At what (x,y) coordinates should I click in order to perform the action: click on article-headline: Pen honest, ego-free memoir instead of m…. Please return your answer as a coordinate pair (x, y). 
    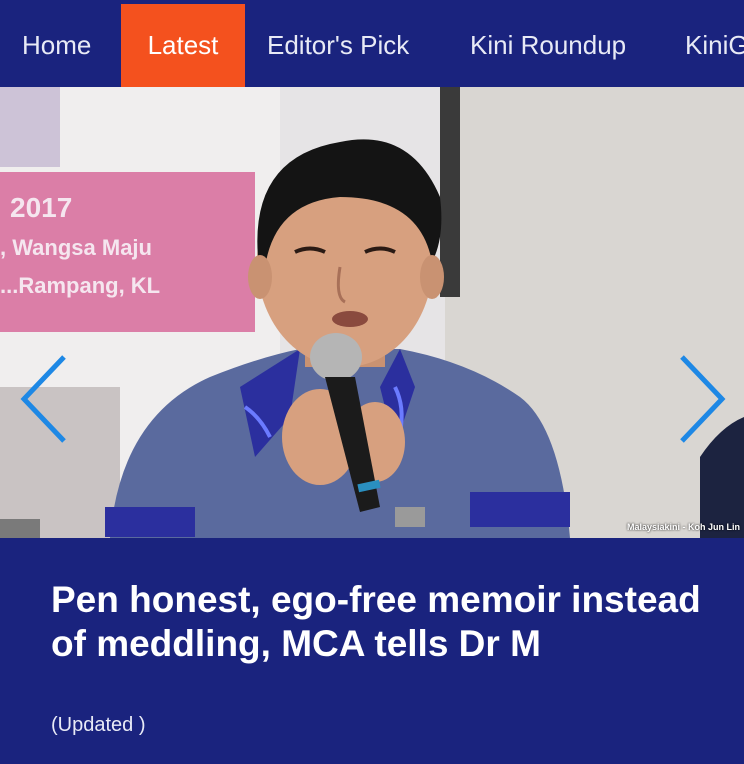
    Looking at the image, I should click on (381, 622).